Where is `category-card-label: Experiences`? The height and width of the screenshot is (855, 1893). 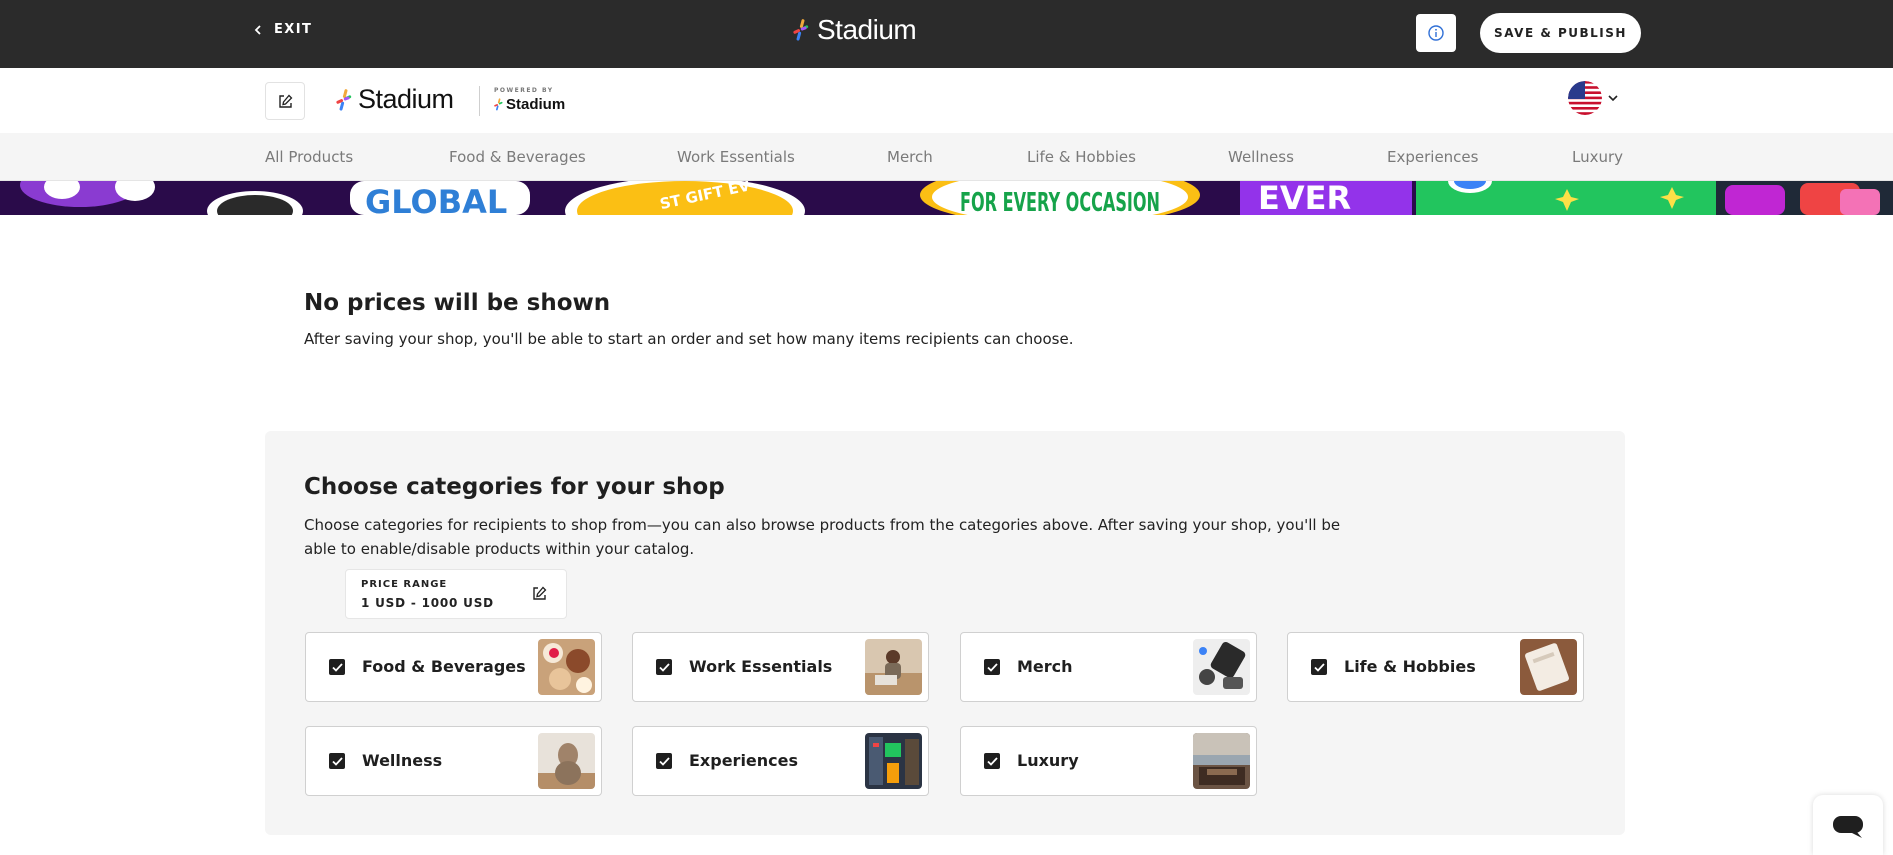
category-card-label: Experiences is located at coordinates (744, 760).